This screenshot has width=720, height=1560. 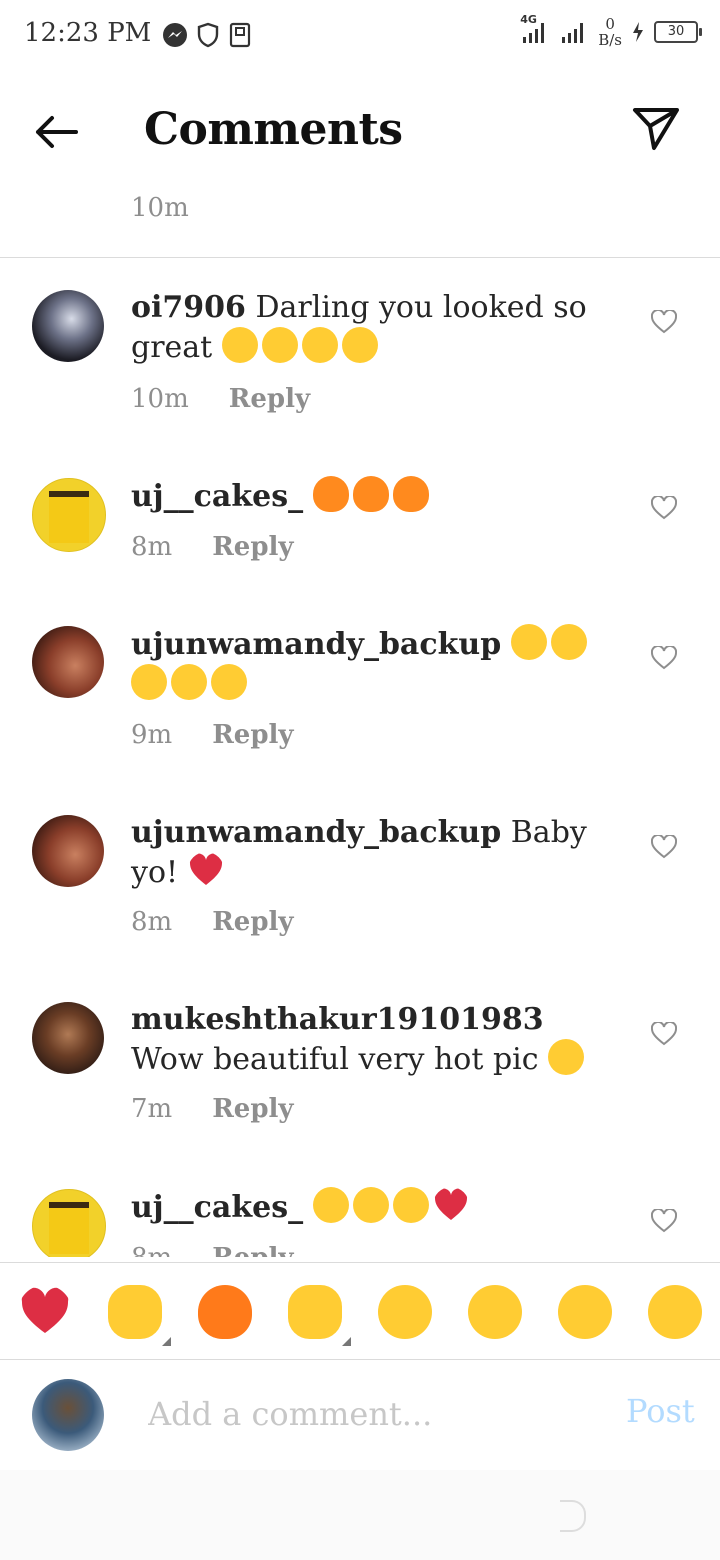 What do you see at coordinates (225, 1312) in the screenshot?
I see `fire-reaction-icon` at bounding box center [225, 1312].